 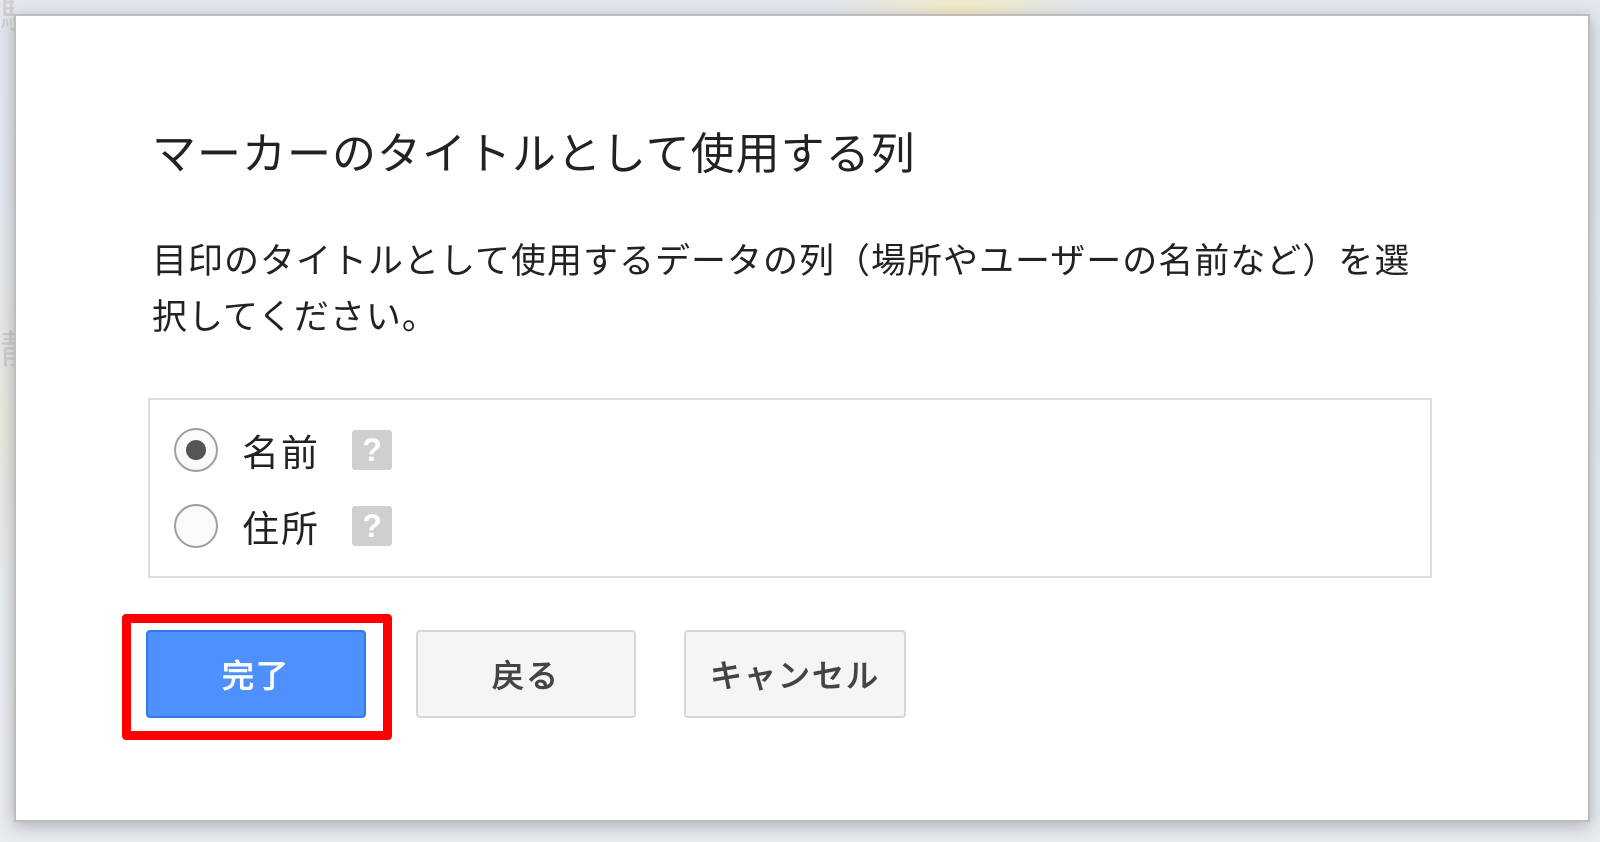 What do you see at coordinates (7, 350) in the screenshot?
I see `map-label-fragment: 静` at bounding box center [7, 350].